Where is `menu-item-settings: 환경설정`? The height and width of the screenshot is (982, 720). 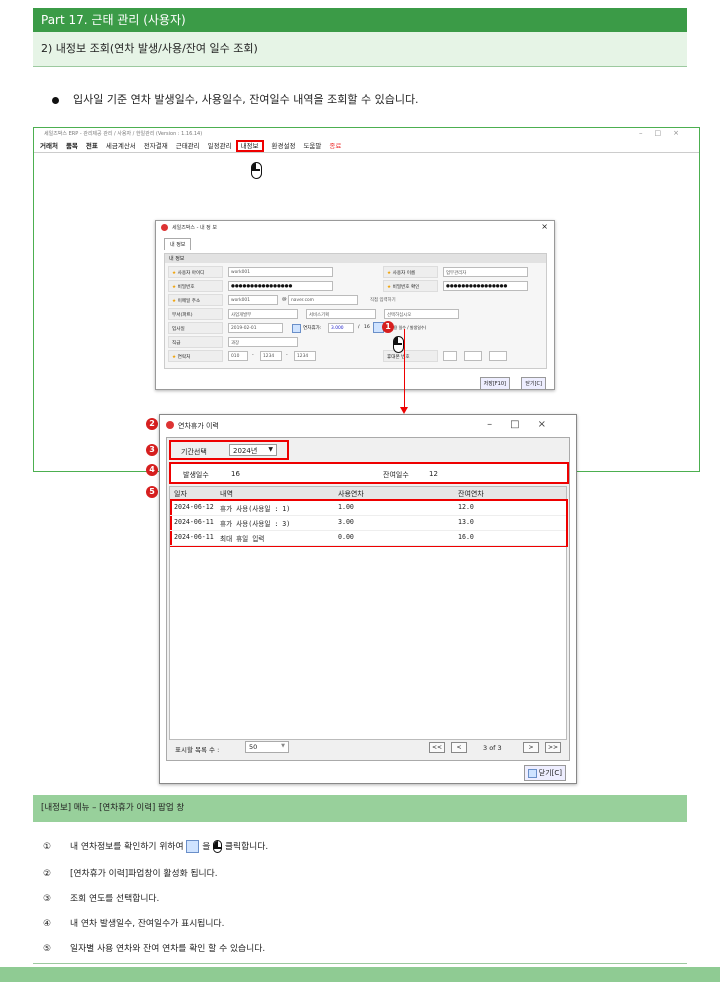 menu-item-settings: 환경설정 is located at coordinates (284, 146).